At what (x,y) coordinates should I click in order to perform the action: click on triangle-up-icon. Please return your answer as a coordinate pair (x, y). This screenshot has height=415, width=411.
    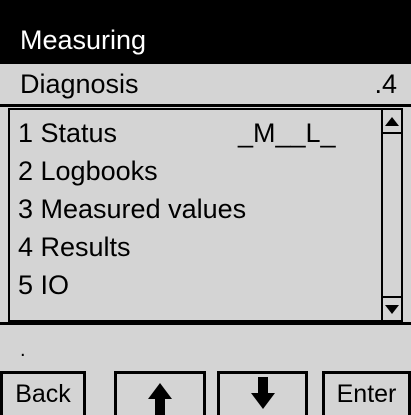
    Looking at the image, I should click on (392, 121).